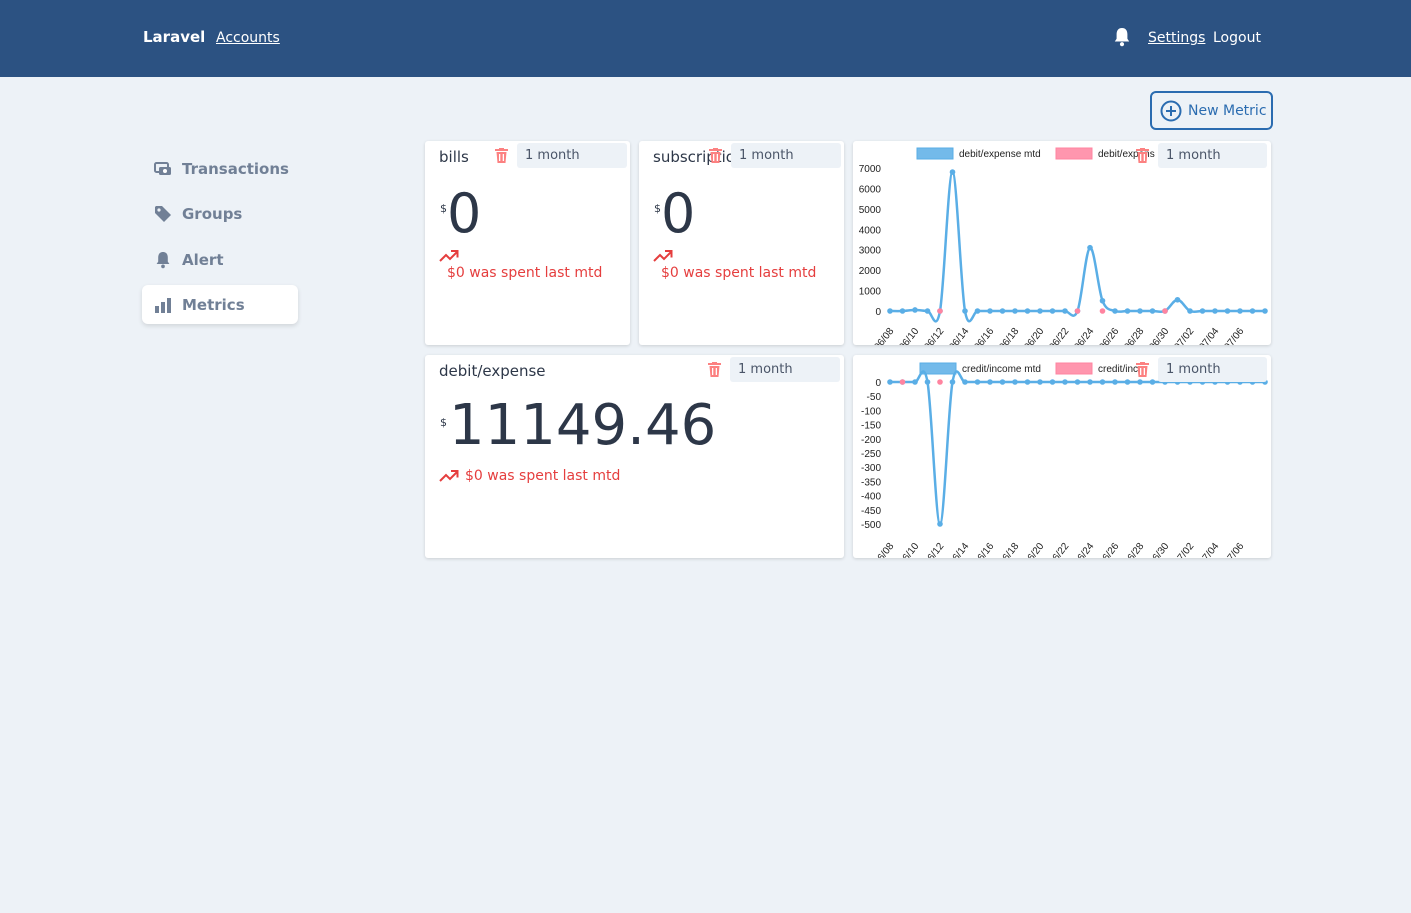 Image resolution: width=1411 pixels, height=913 pixels. Describe the element at coordinates (1096, 368) in the screenshot. I see `legend-item: credit/inc` at that location.